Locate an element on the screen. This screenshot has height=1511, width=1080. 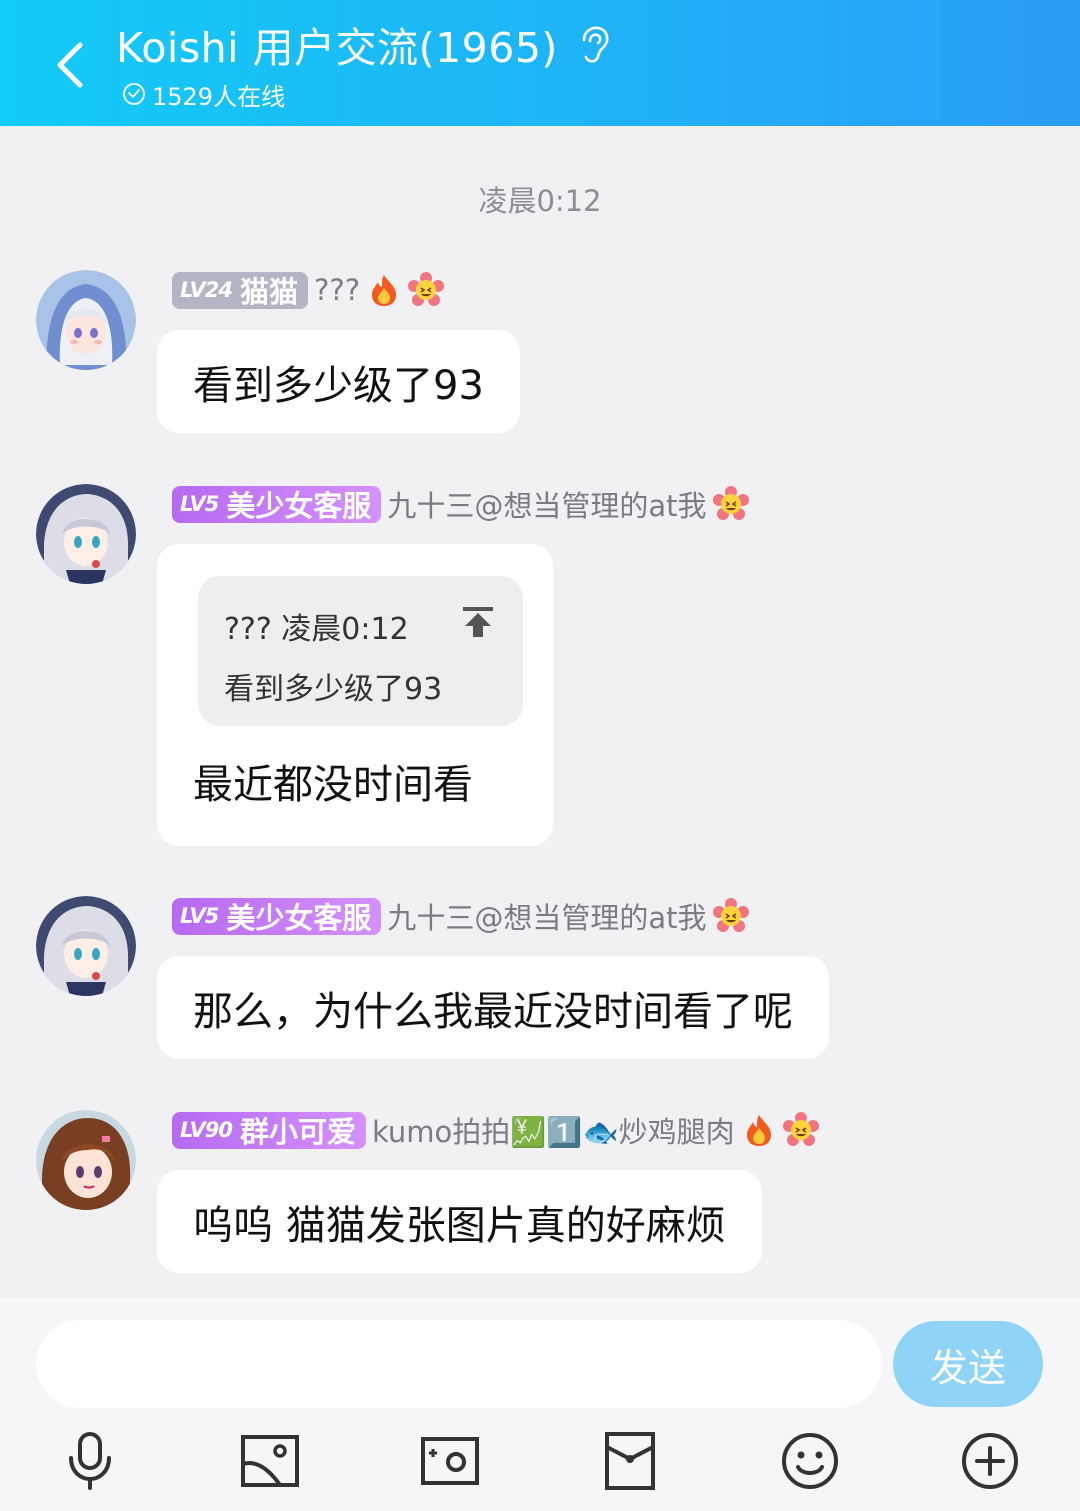
message-meta: LV24 猫猫 ??? is located at coordinates (308, 290).